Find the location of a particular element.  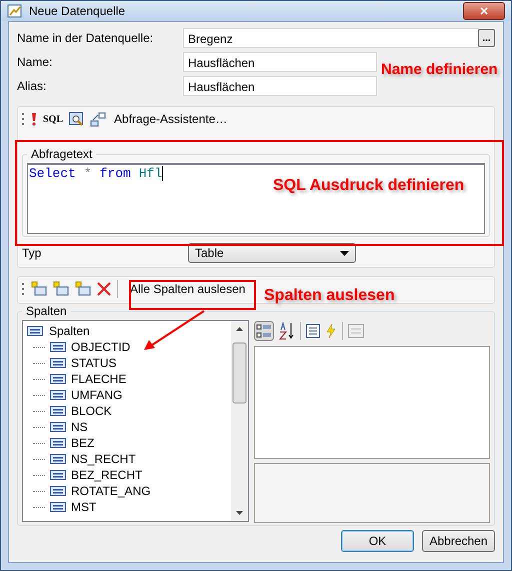

window-title: Neue Datenquelle is located at coordinates (77, 11).